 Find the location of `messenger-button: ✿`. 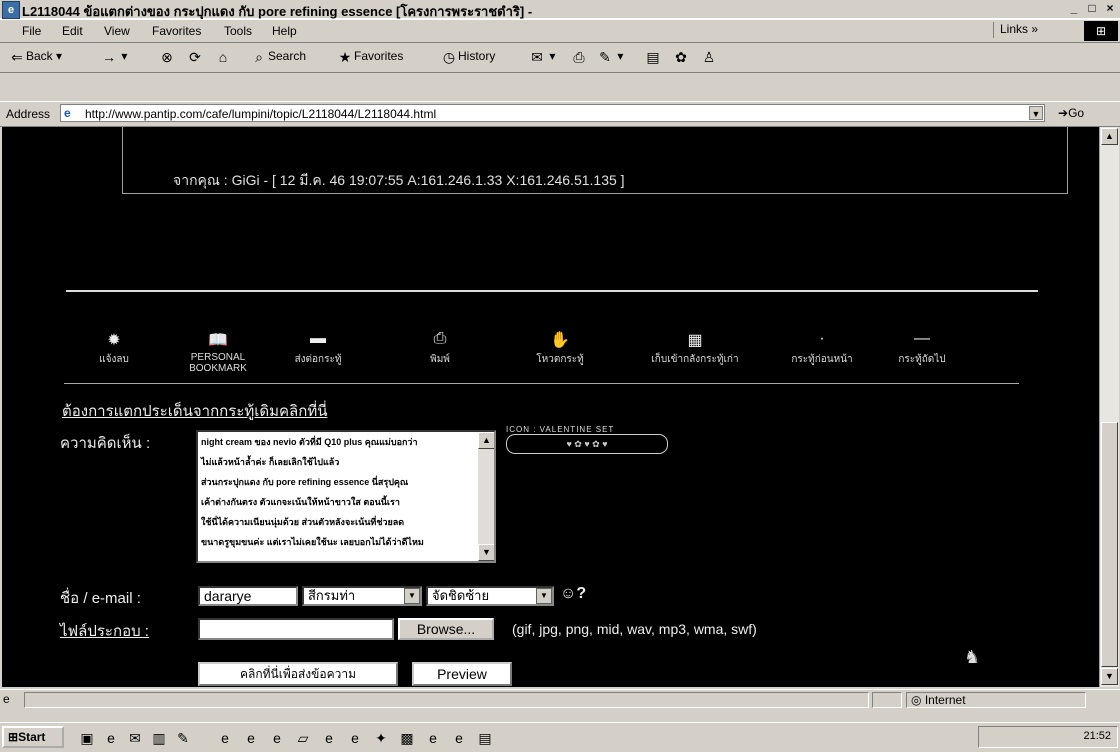

messenger-button: ✿ is located at coordinates (681, 57).